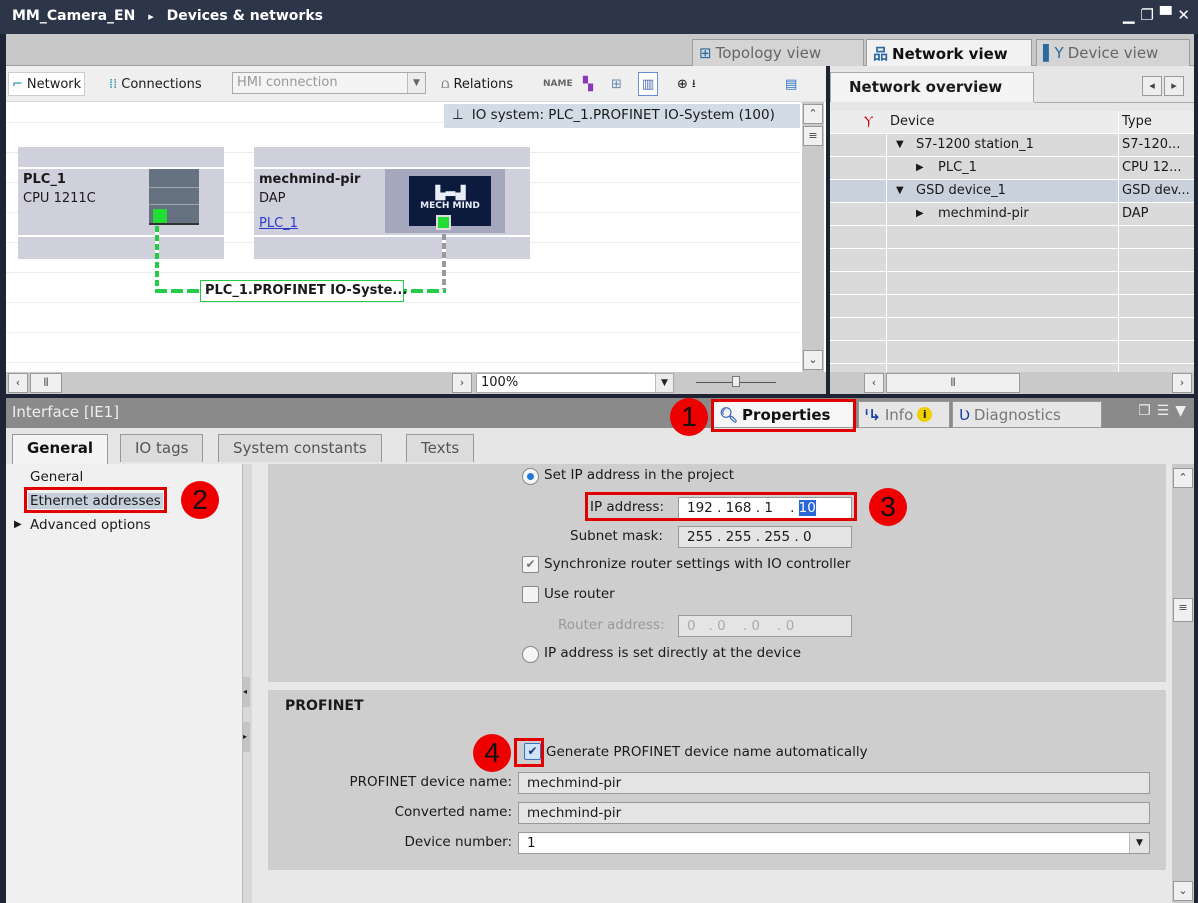  What do you see at coordinates (648, 84) in the screenshot?
I see `table-toggle-button: ▥` at bounding box center [648, 84].